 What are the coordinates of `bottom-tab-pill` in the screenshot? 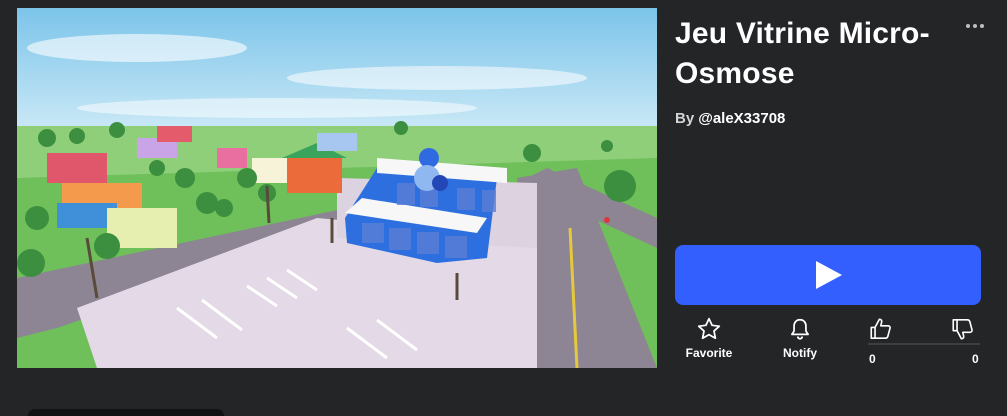 It's located at (126, 412).